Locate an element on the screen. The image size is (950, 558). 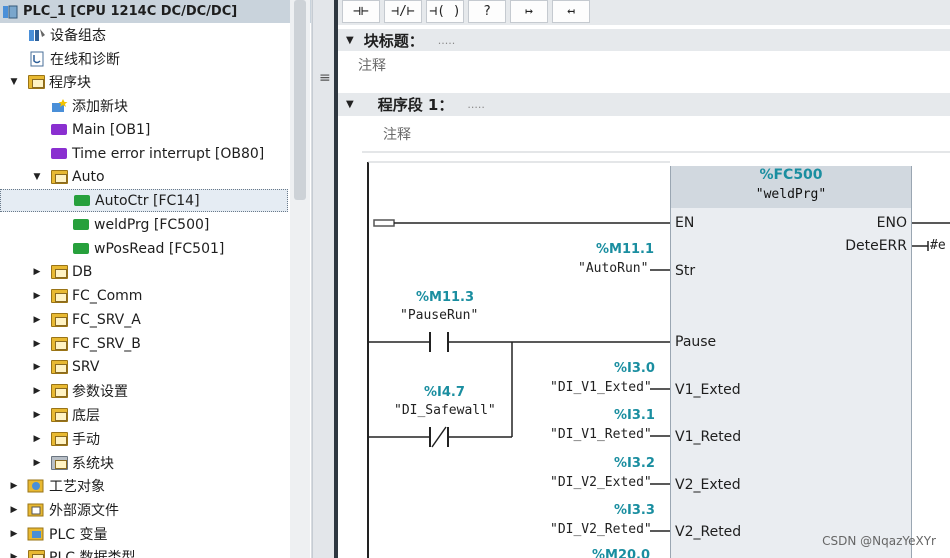
str-operand-symbol: "AutoRun" is located at coordinates (613, 268).